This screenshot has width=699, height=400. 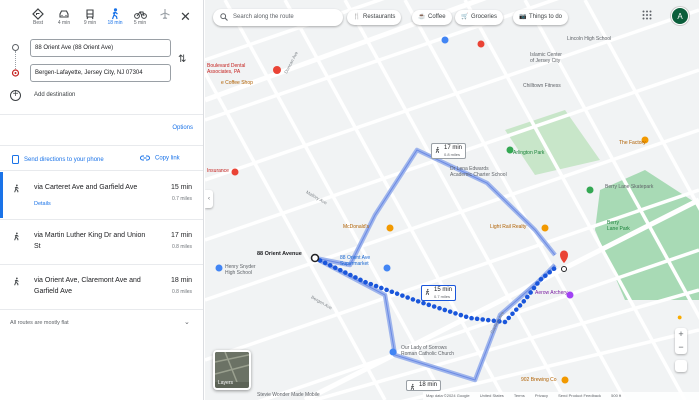 I want to click on satellite-thumbnail, so click(x=232, y=367).